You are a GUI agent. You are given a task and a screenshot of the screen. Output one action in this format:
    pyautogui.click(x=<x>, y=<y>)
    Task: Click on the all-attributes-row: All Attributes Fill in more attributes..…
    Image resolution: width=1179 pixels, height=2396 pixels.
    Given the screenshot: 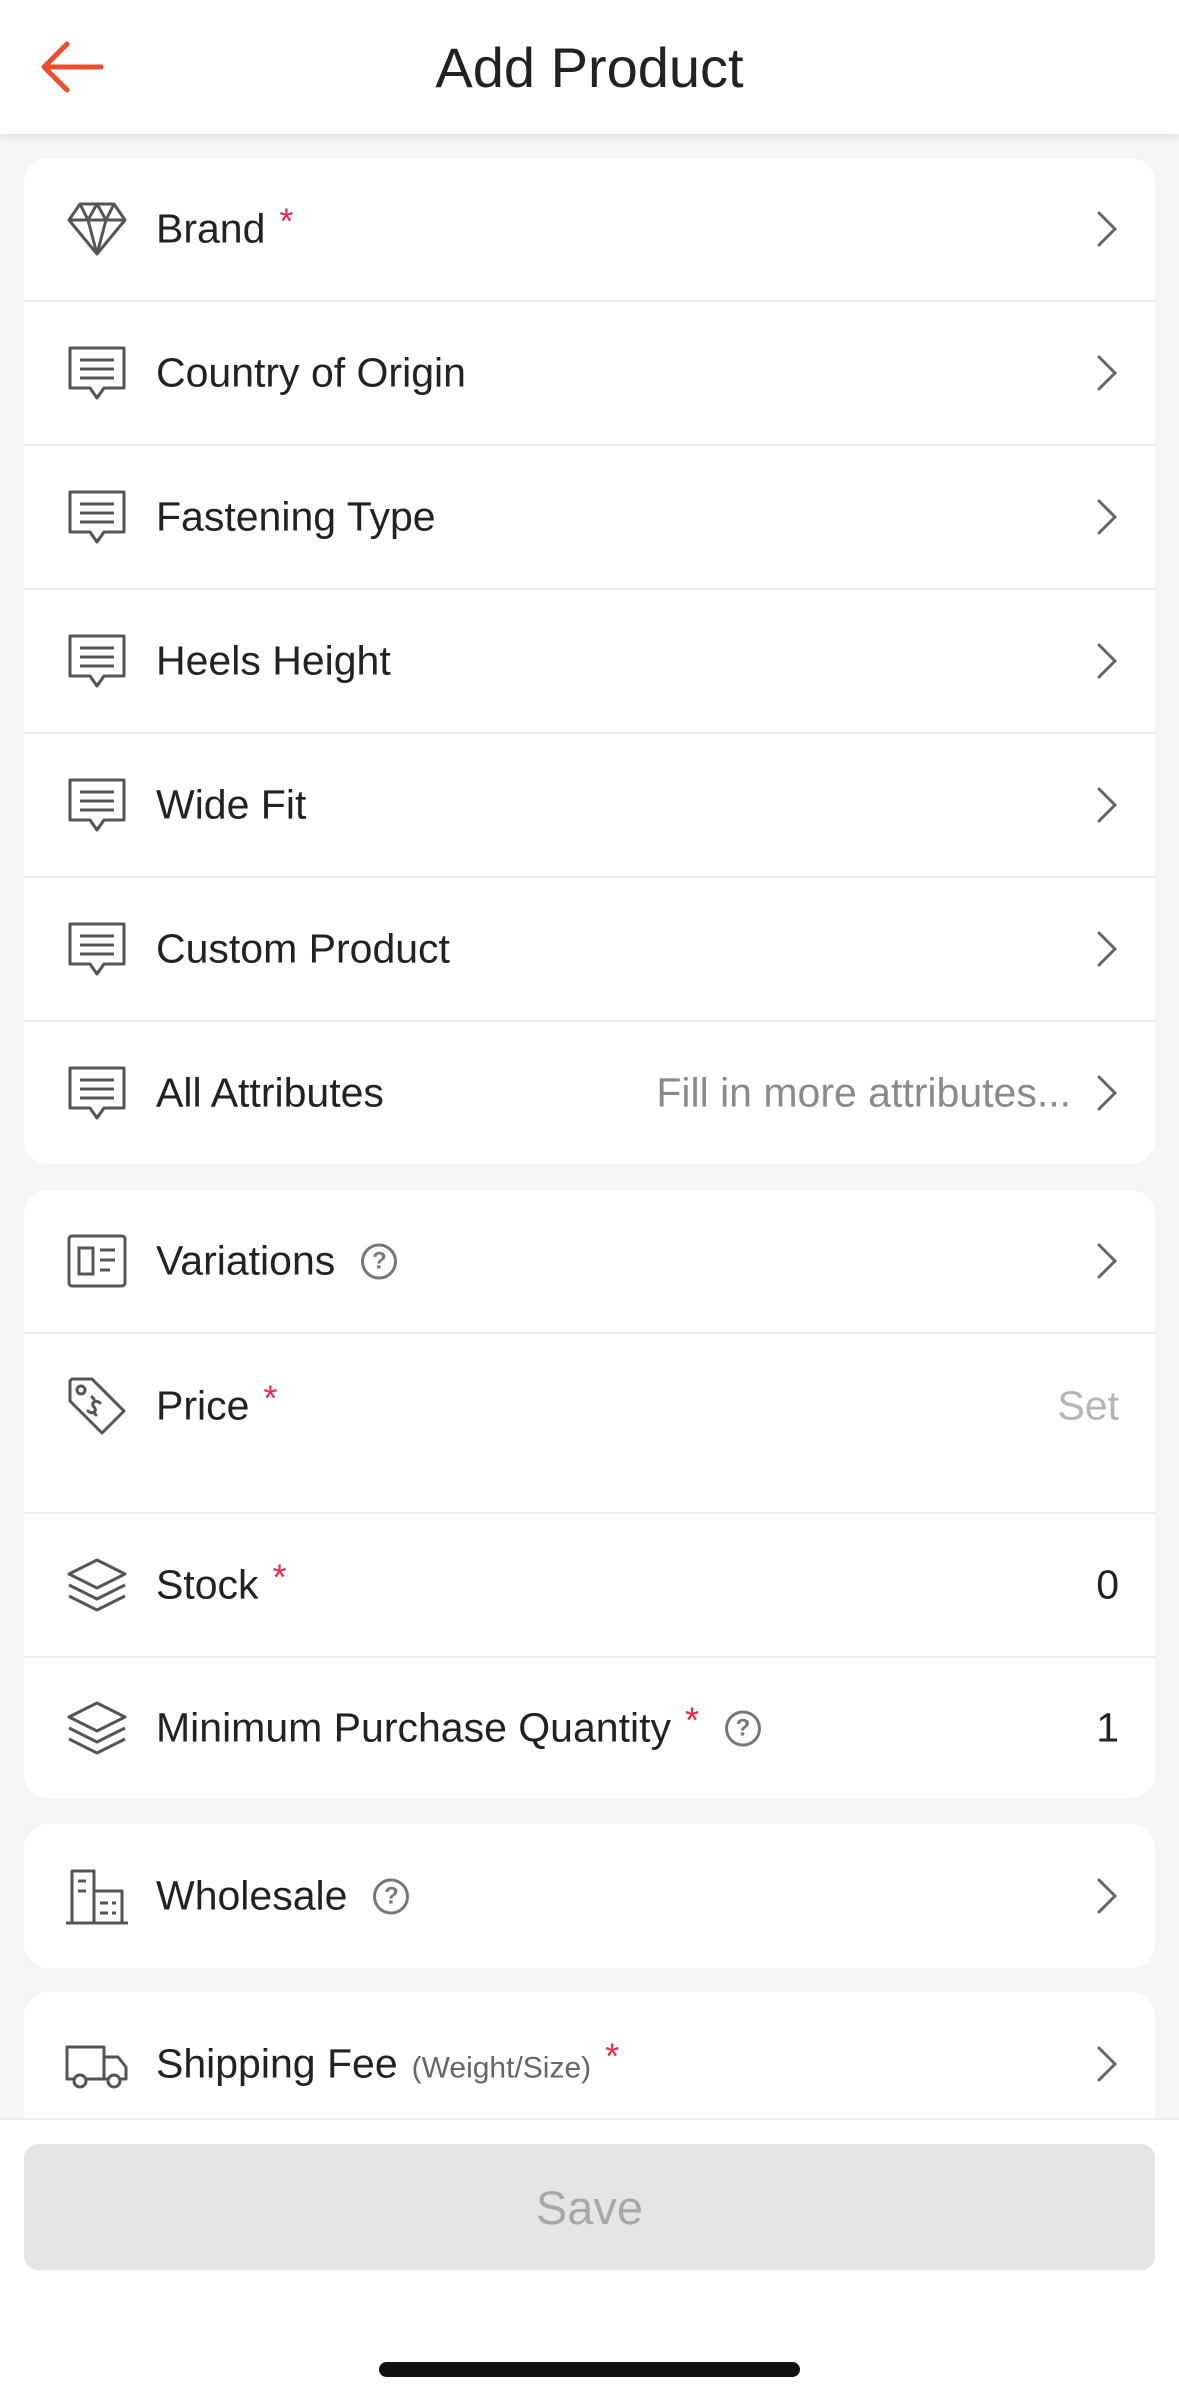 What is the action you would take?
    pyautogui.click(x=589, y=1093)
    